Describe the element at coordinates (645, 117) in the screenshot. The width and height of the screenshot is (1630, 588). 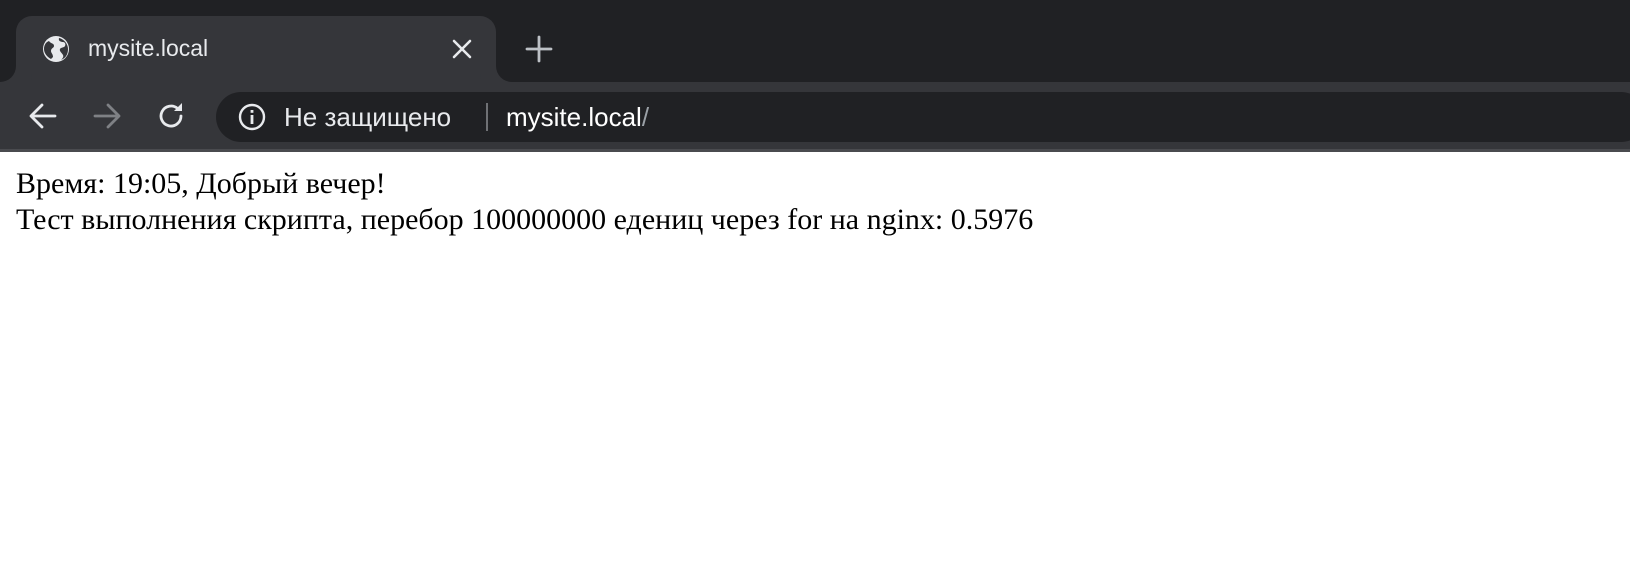
I see `url-path: /` at that location.